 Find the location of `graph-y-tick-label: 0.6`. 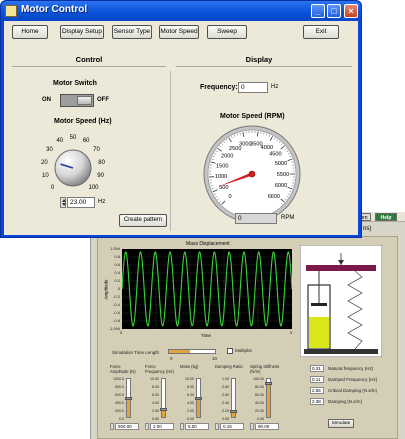

graph-y-tick-label: 0.6 is located at coordinates (117, 264).